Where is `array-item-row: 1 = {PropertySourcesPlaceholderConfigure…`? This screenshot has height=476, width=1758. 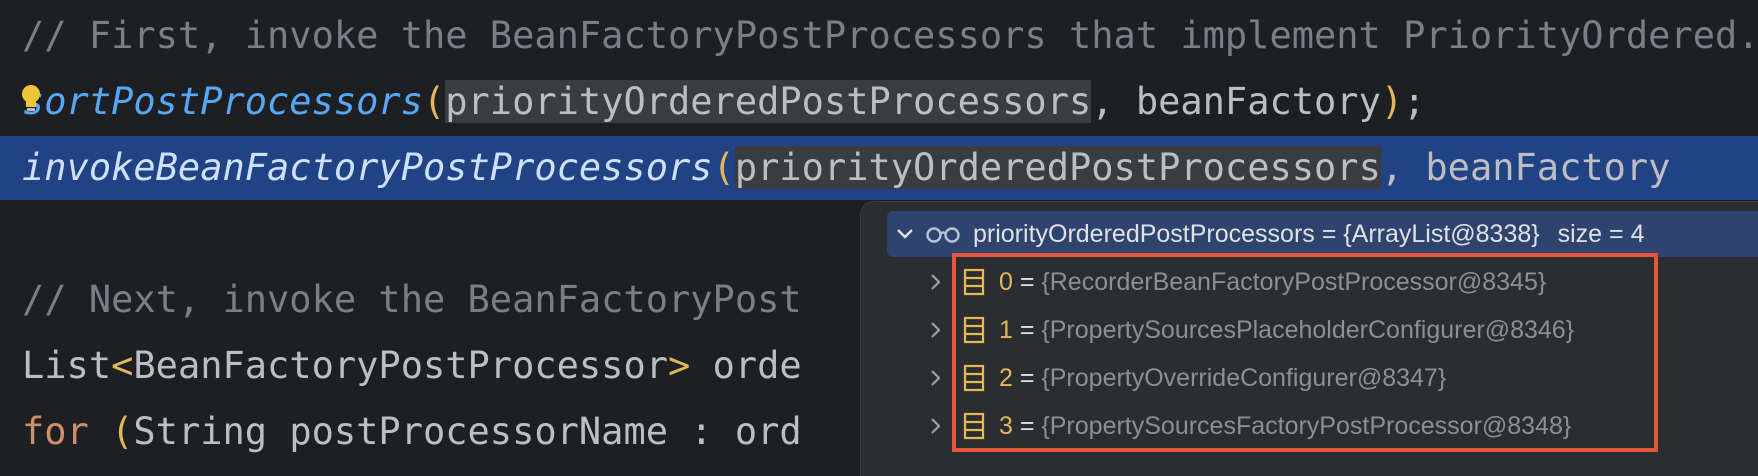
array-item-row: 1 = {PropertySourcesPlaceholderConfigure… is located at coordinates (1321, 330).